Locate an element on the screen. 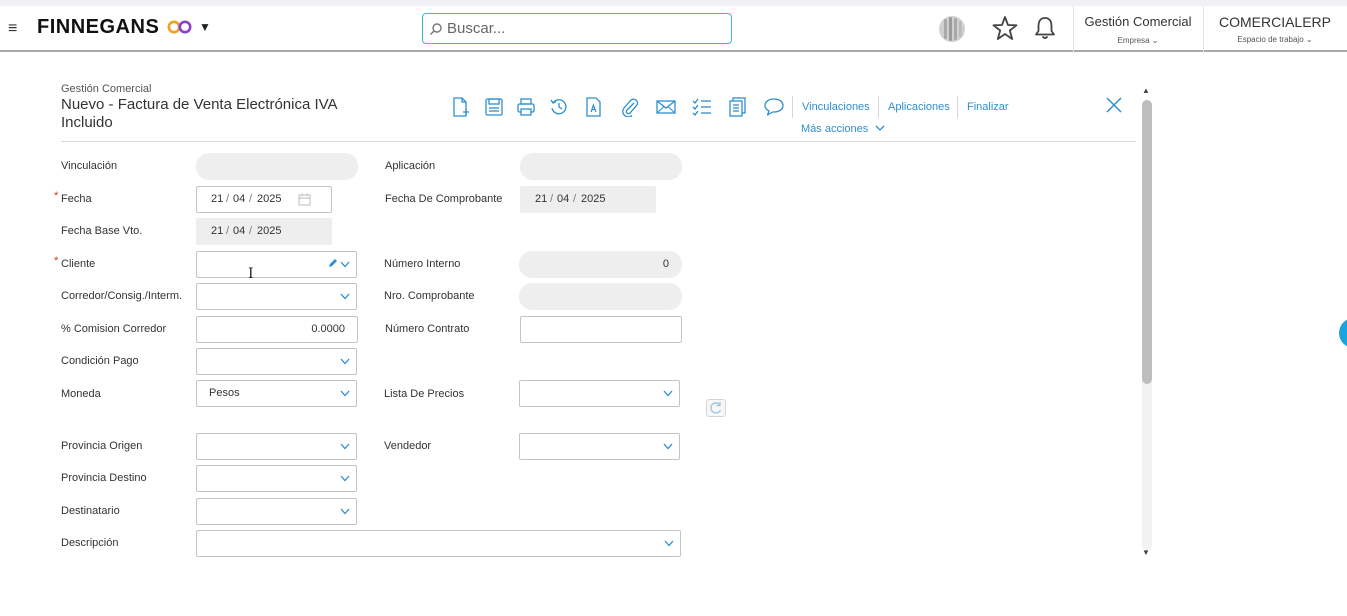 The width and height of the screenshot is (1347, 616). brand-dropdown-icon: ▼ is located at coordinates (205, 27).